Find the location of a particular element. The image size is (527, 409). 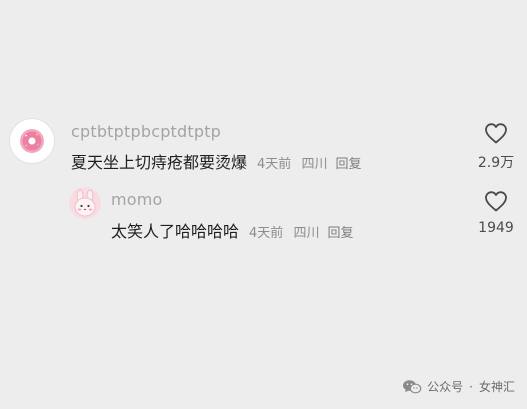

comment-location: 四川 is located at coordinates (306, 233).